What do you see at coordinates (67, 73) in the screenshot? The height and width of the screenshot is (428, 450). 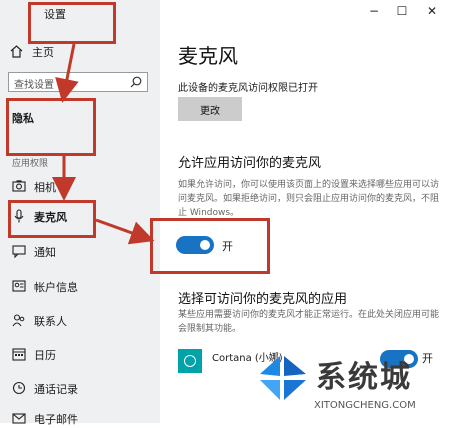 I see `arrow-settings-to-privacy` at bounding box center [67, 73].